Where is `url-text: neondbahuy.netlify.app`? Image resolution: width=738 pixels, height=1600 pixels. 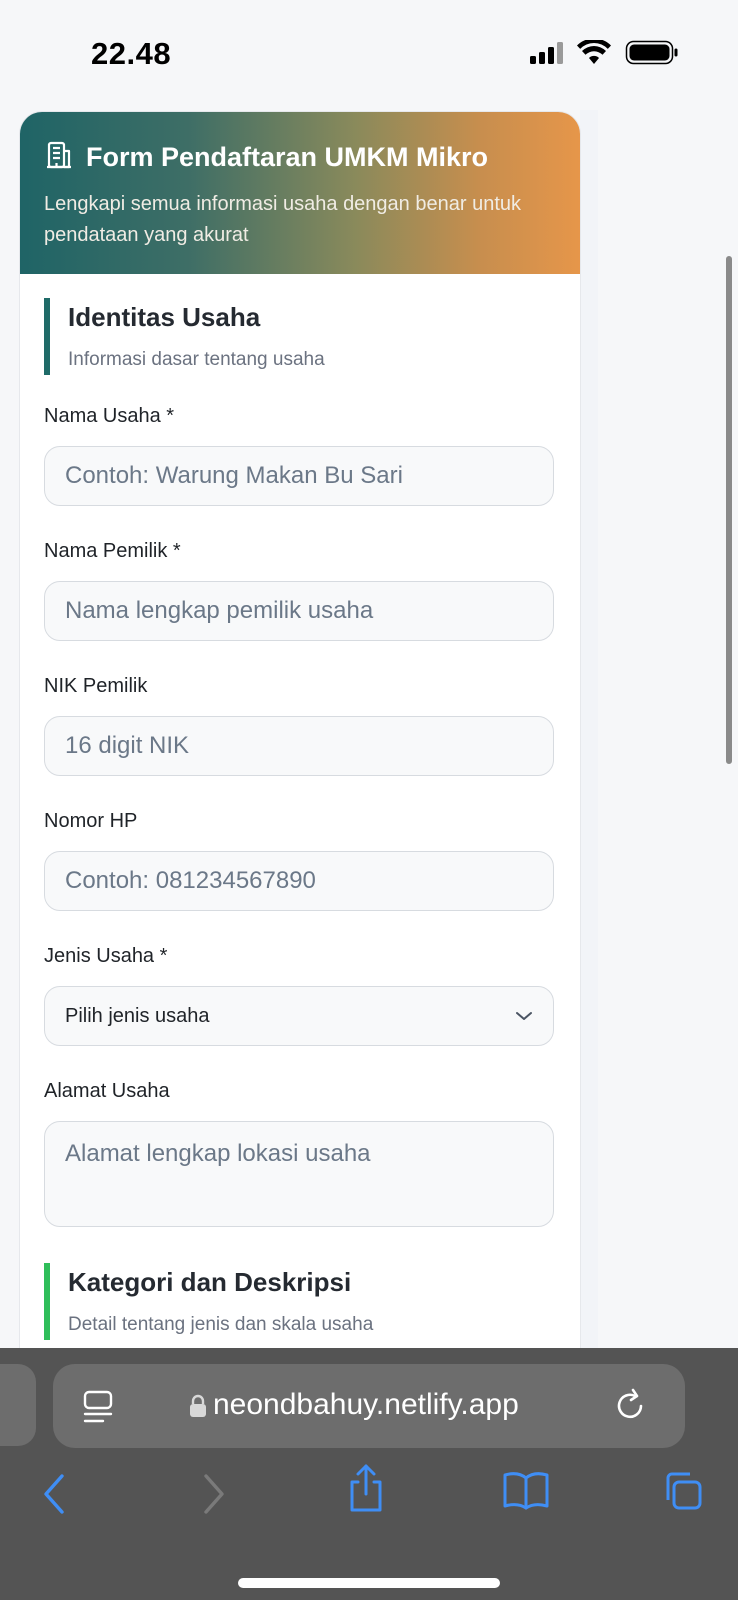
url-text: neondbahuy.netlify.app is located at coordinates (366, 1405).